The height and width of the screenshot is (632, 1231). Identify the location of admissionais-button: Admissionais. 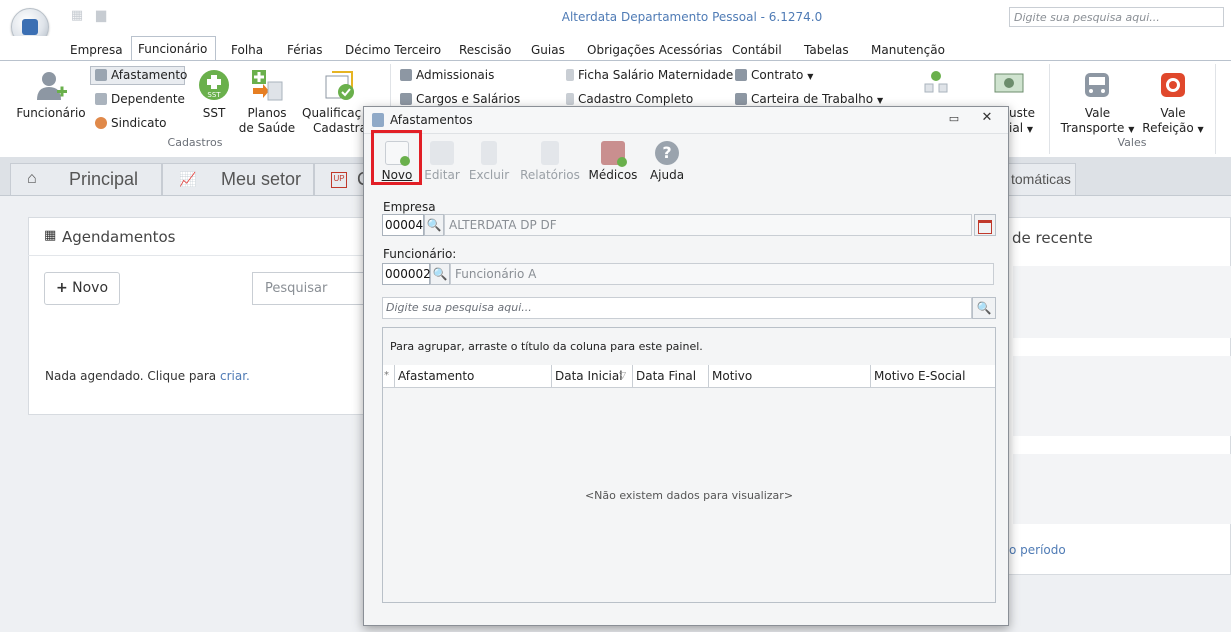
(447, 75).